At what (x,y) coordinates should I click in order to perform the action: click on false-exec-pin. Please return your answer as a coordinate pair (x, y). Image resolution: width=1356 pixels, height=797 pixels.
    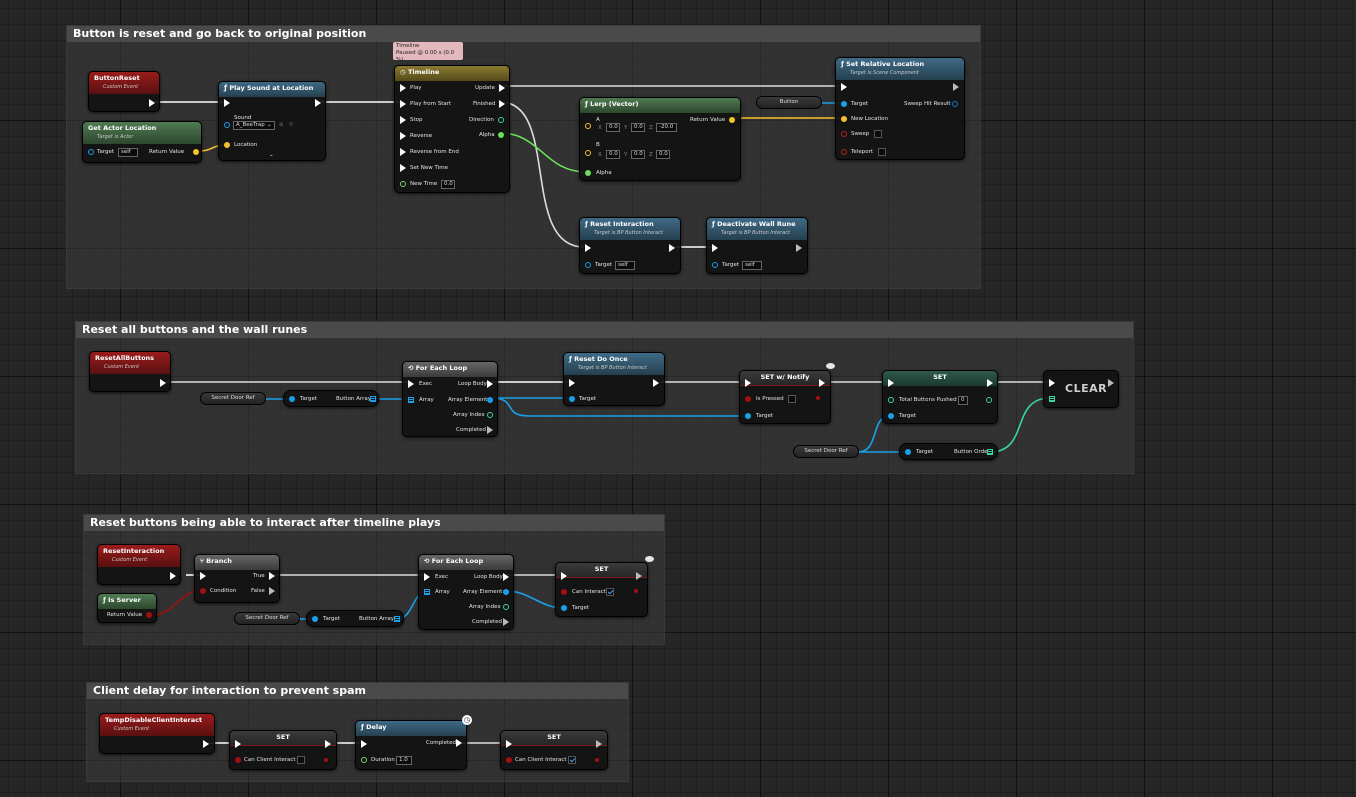
    Looking at the image, I should click on (272, 591).